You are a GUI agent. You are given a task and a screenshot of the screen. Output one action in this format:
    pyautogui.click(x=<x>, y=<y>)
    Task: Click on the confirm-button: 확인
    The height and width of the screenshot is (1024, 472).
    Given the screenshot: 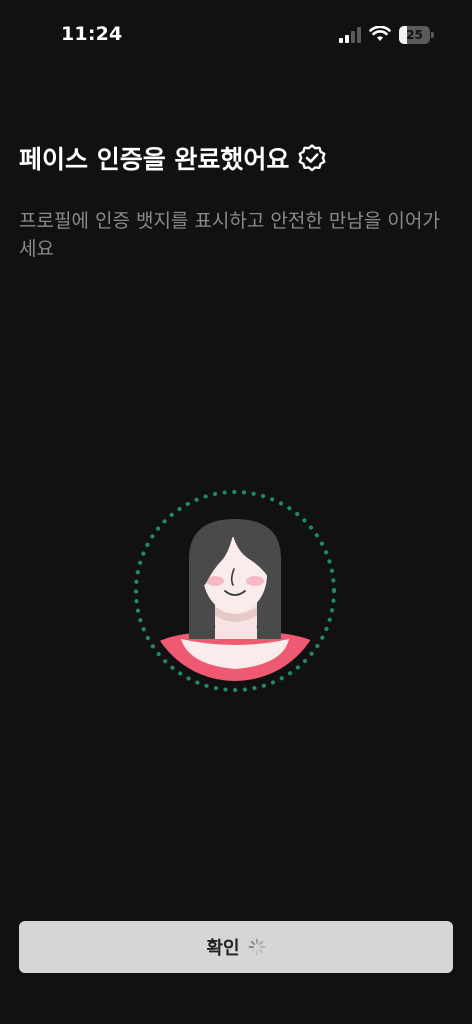 What is the action you would take?
    pyautogui.click(x=236, y=947)
    